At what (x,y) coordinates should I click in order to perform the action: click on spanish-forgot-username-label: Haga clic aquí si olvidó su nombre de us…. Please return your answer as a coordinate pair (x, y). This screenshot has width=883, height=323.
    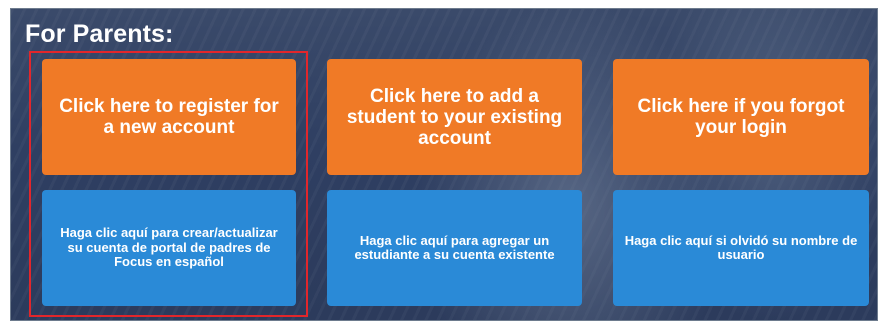
    Looking at the image, I should click on (741, 247).